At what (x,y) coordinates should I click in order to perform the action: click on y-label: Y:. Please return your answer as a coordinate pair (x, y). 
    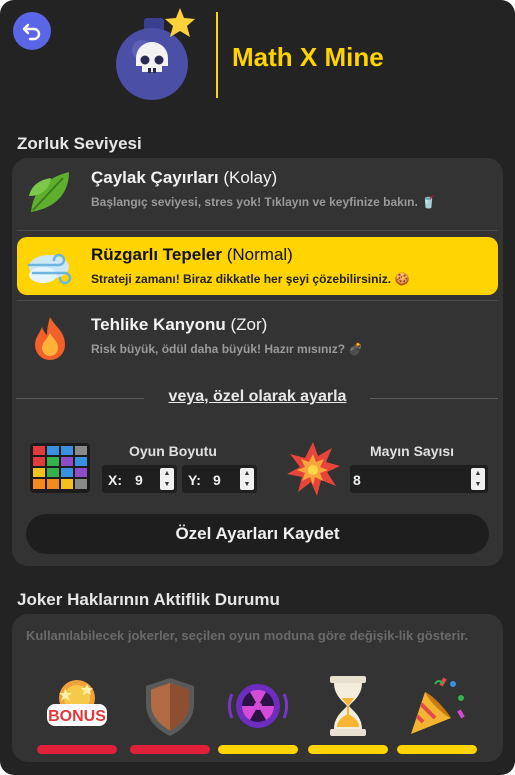
    Looking at the image, I should click on (194, 480).